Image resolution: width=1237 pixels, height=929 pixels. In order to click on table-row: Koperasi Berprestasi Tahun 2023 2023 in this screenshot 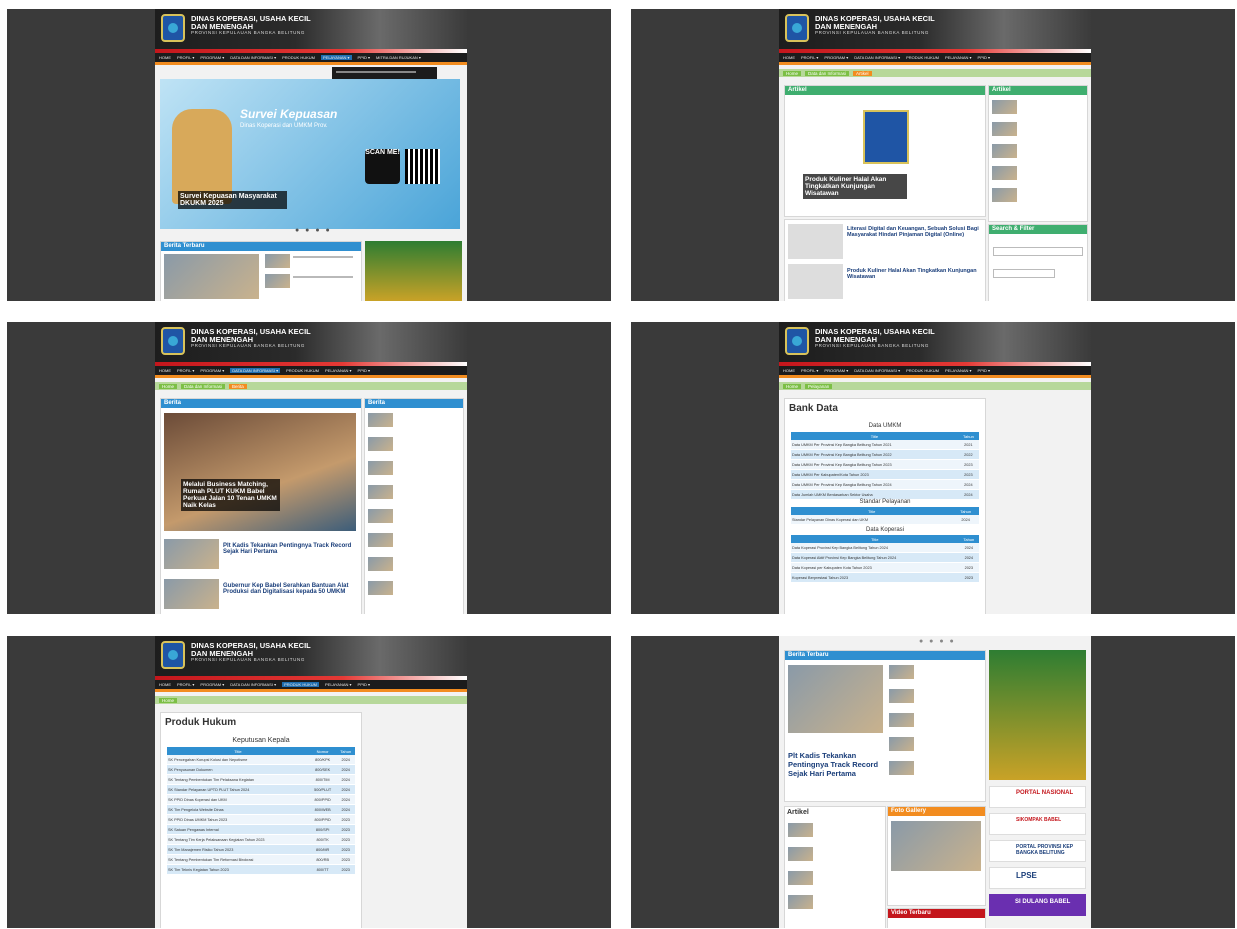, I will do `click(885, 577)`.